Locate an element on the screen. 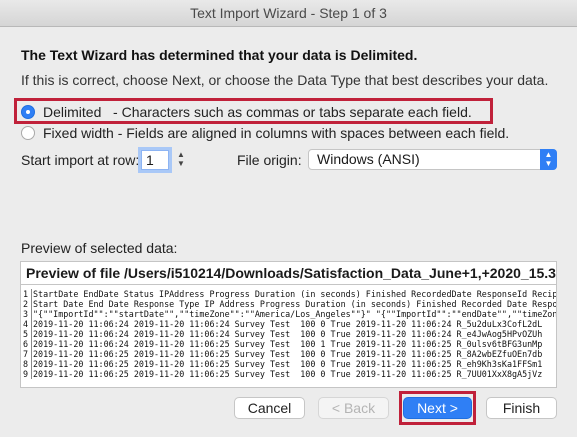 Image resolution: width=577 pixels, height=437 pixels. window-title: Text Import Wizard - Step 1 of 3 is located at coordinates (288, 13).